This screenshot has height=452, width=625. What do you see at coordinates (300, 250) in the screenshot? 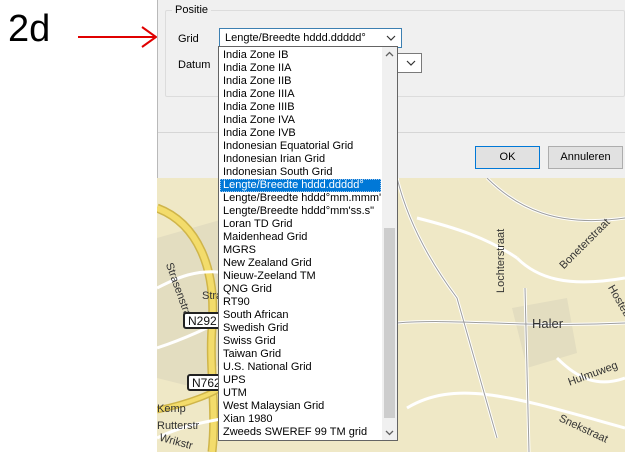
I see `dropdown-option: MGRS` at bounding box center [300, 250].